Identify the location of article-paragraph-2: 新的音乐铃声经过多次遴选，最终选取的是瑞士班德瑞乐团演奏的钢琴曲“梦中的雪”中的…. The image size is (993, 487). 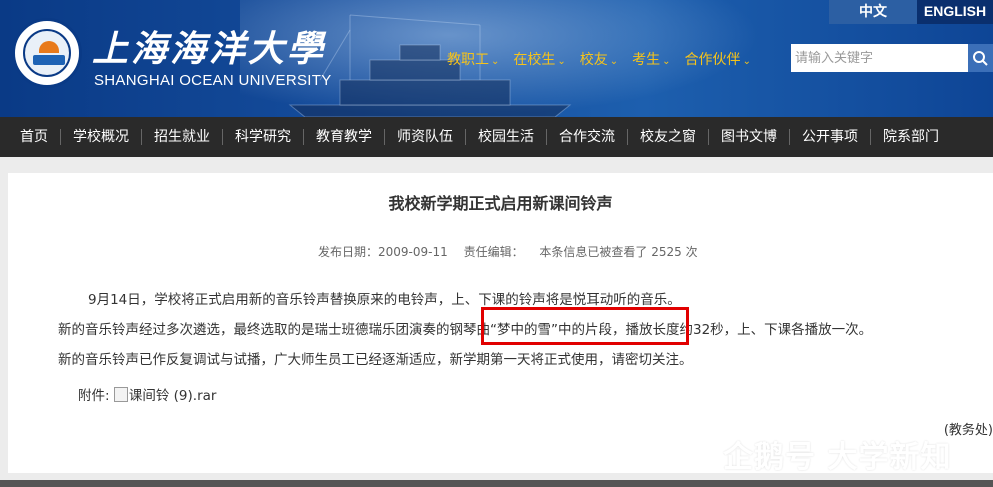
(465, 330).